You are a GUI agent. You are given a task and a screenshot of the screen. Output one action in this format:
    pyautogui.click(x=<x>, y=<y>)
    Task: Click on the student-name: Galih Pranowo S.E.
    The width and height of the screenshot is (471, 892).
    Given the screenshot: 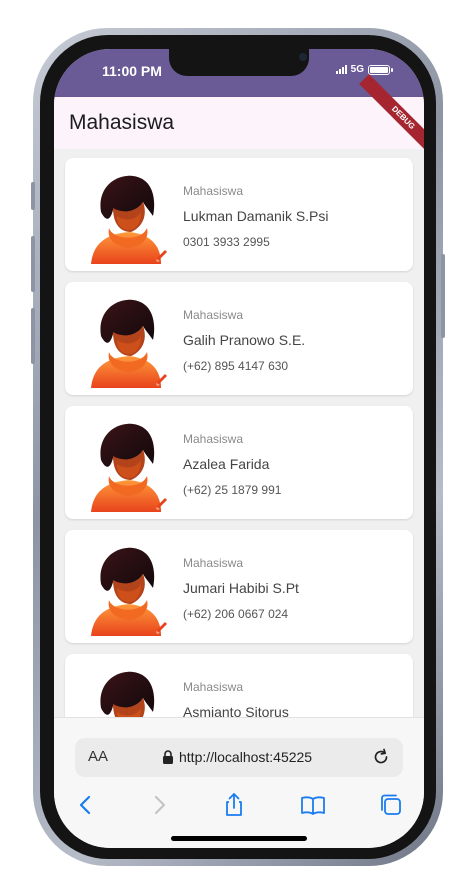 What is the action you would take?
    pyautogui.click(x=244, y=340)
    